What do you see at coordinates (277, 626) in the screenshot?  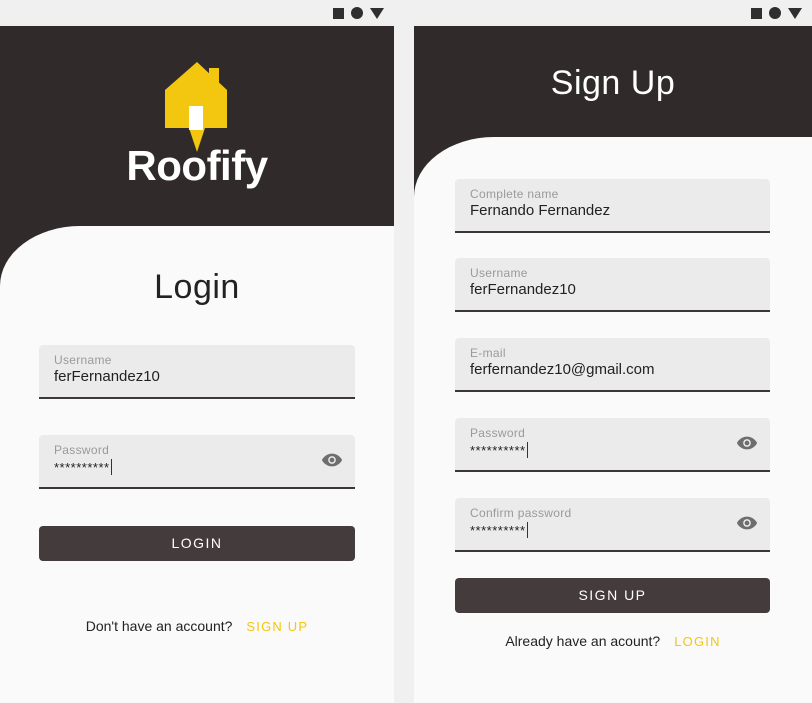 I see `signup-link: SIGN UP` at bounding box center [277, 626].